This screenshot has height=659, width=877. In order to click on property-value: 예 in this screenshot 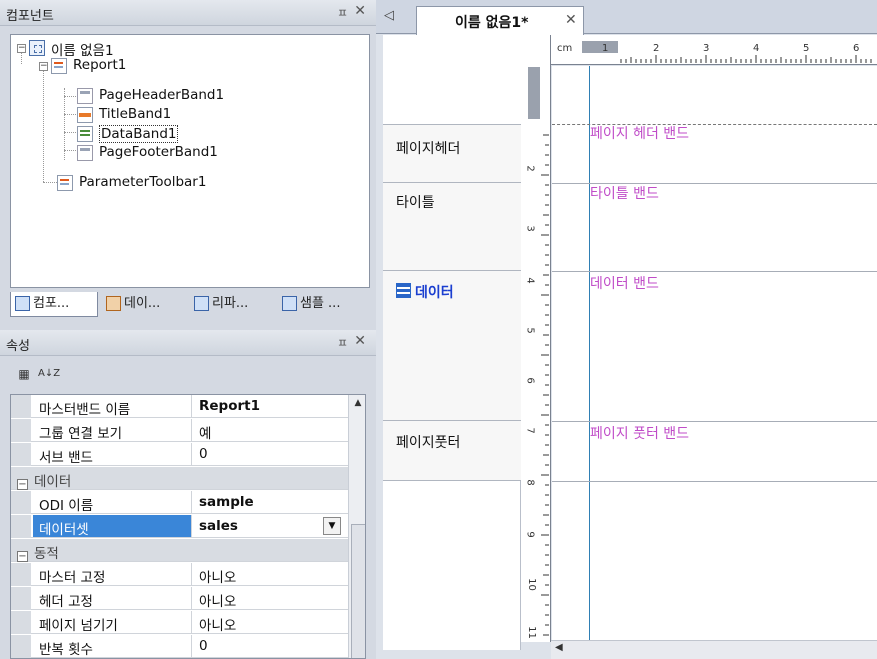, I will do `click(205, 432)`.